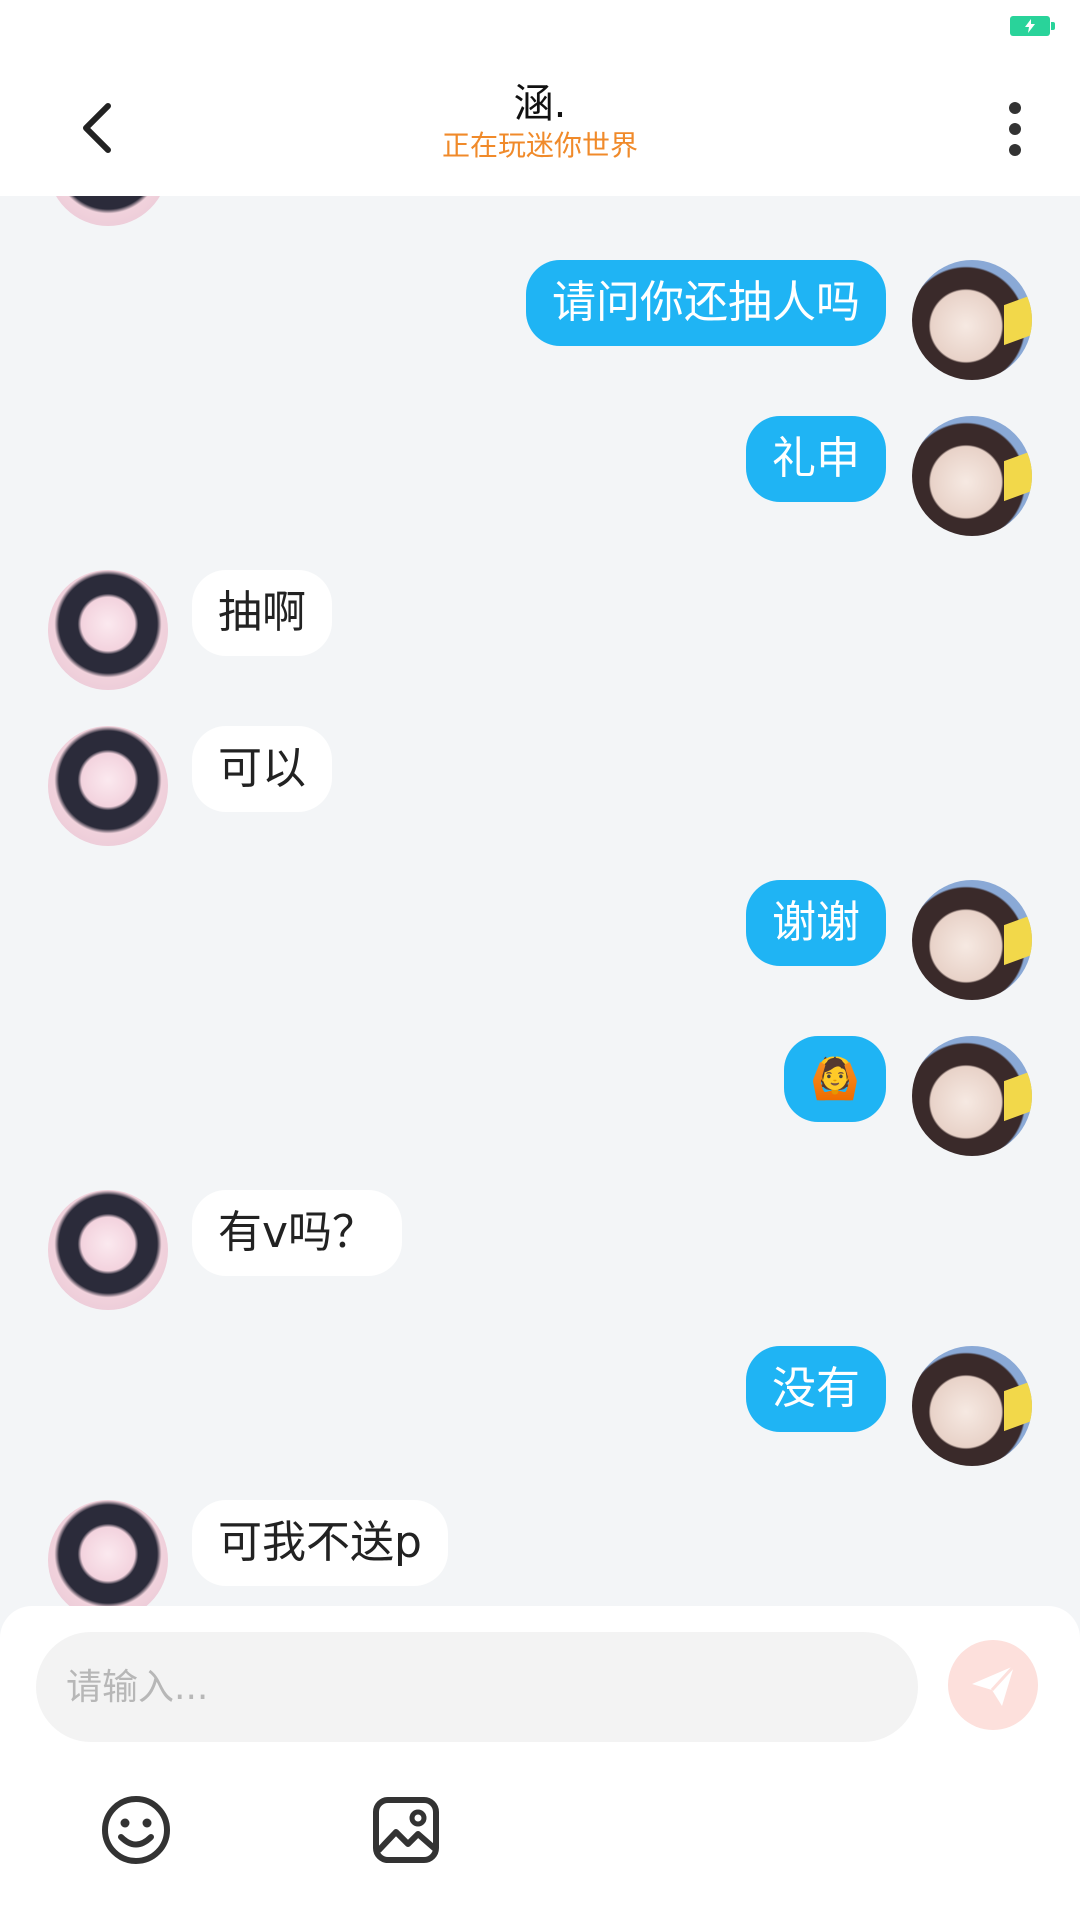 This screenshot has height=1920, width=1080. I want to click on received-message-bubble: 可我不送p, so click(320, 1543).